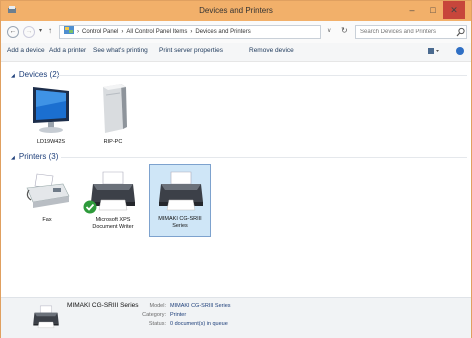 This screenshot has width=472, height=338. I want to click on details-status-key: Status:, so click(157, 324).